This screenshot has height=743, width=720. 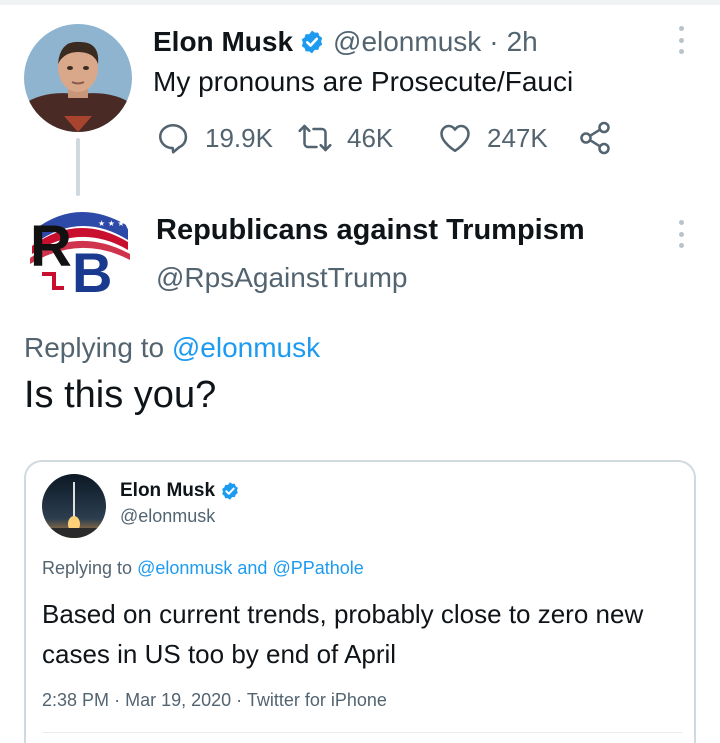 I want to click on share-icon, so click(x=595, y=138).